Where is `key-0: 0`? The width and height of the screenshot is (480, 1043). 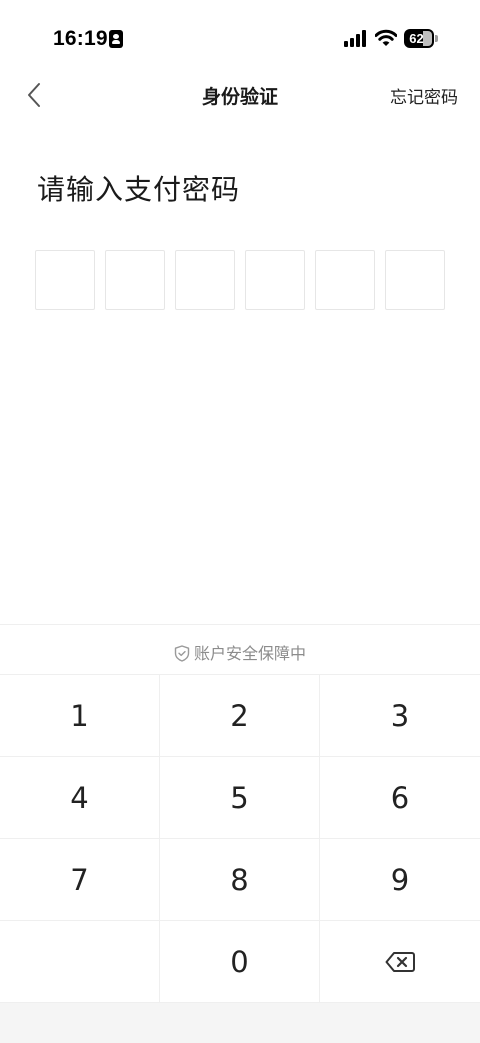
key-0: 0 is located at coordinates (240, 962).